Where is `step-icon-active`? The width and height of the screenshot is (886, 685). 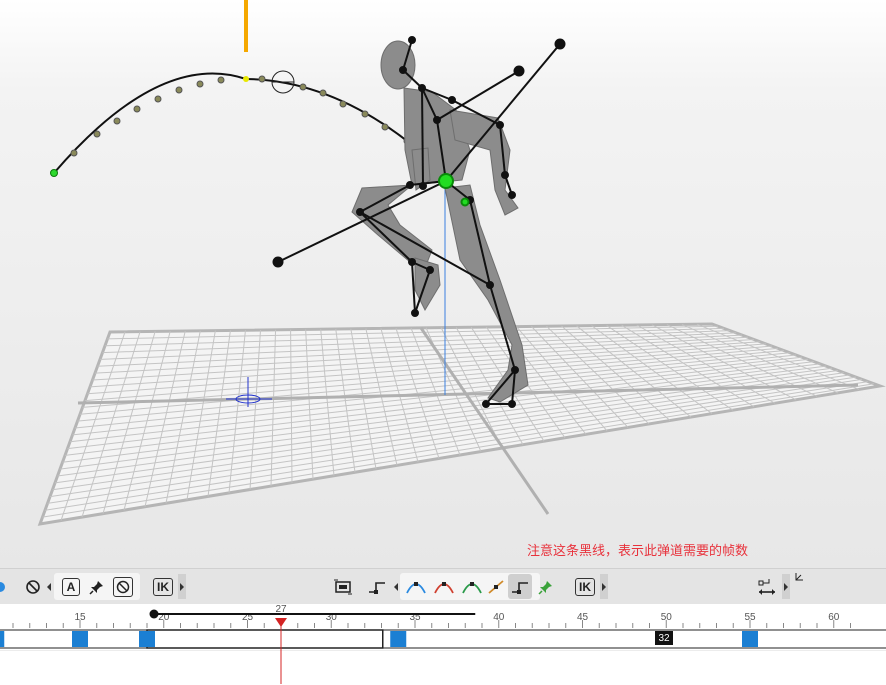 step-icon-active is located at coordinates (520, 586).